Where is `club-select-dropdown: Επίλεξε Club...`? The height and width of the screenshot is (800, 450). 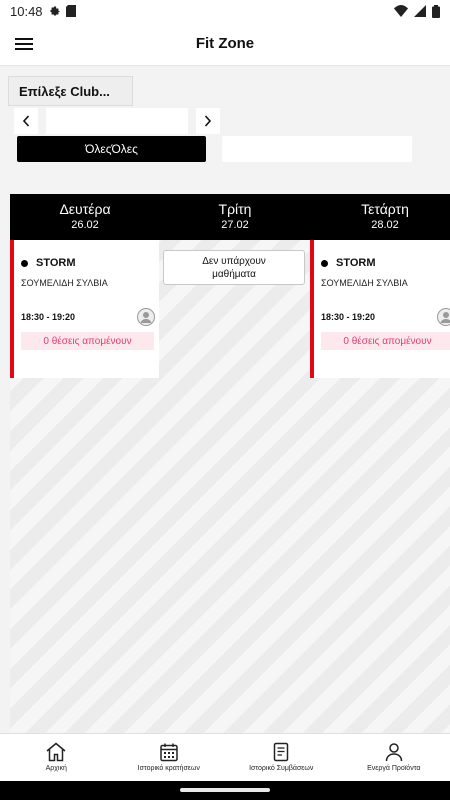
club-select-dropdown: Επίλεξε Club... is located at coordinates (70, 91).